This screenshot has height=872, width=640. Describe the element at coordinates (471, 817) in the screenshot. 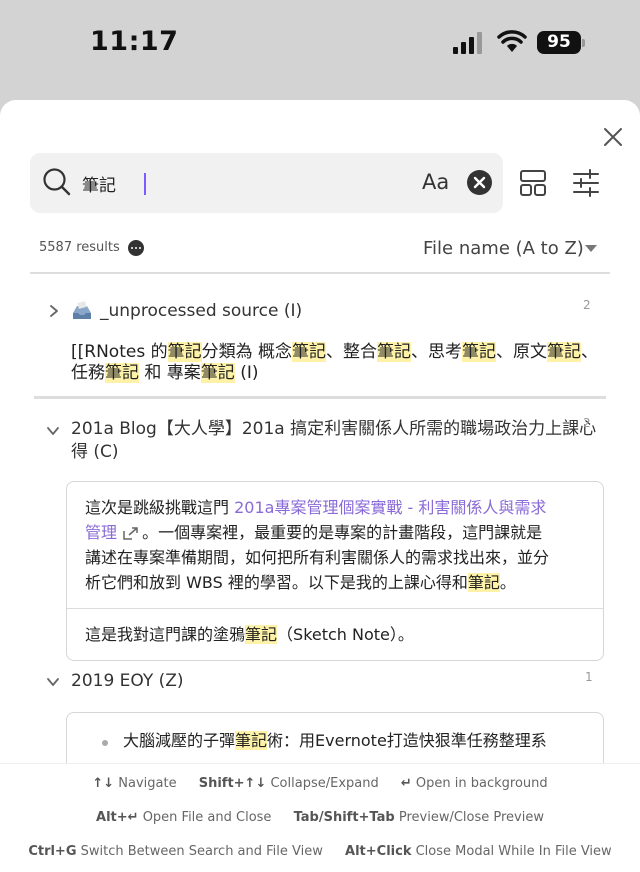

I see `hint-desc: Preview/Close Preview` at that location.